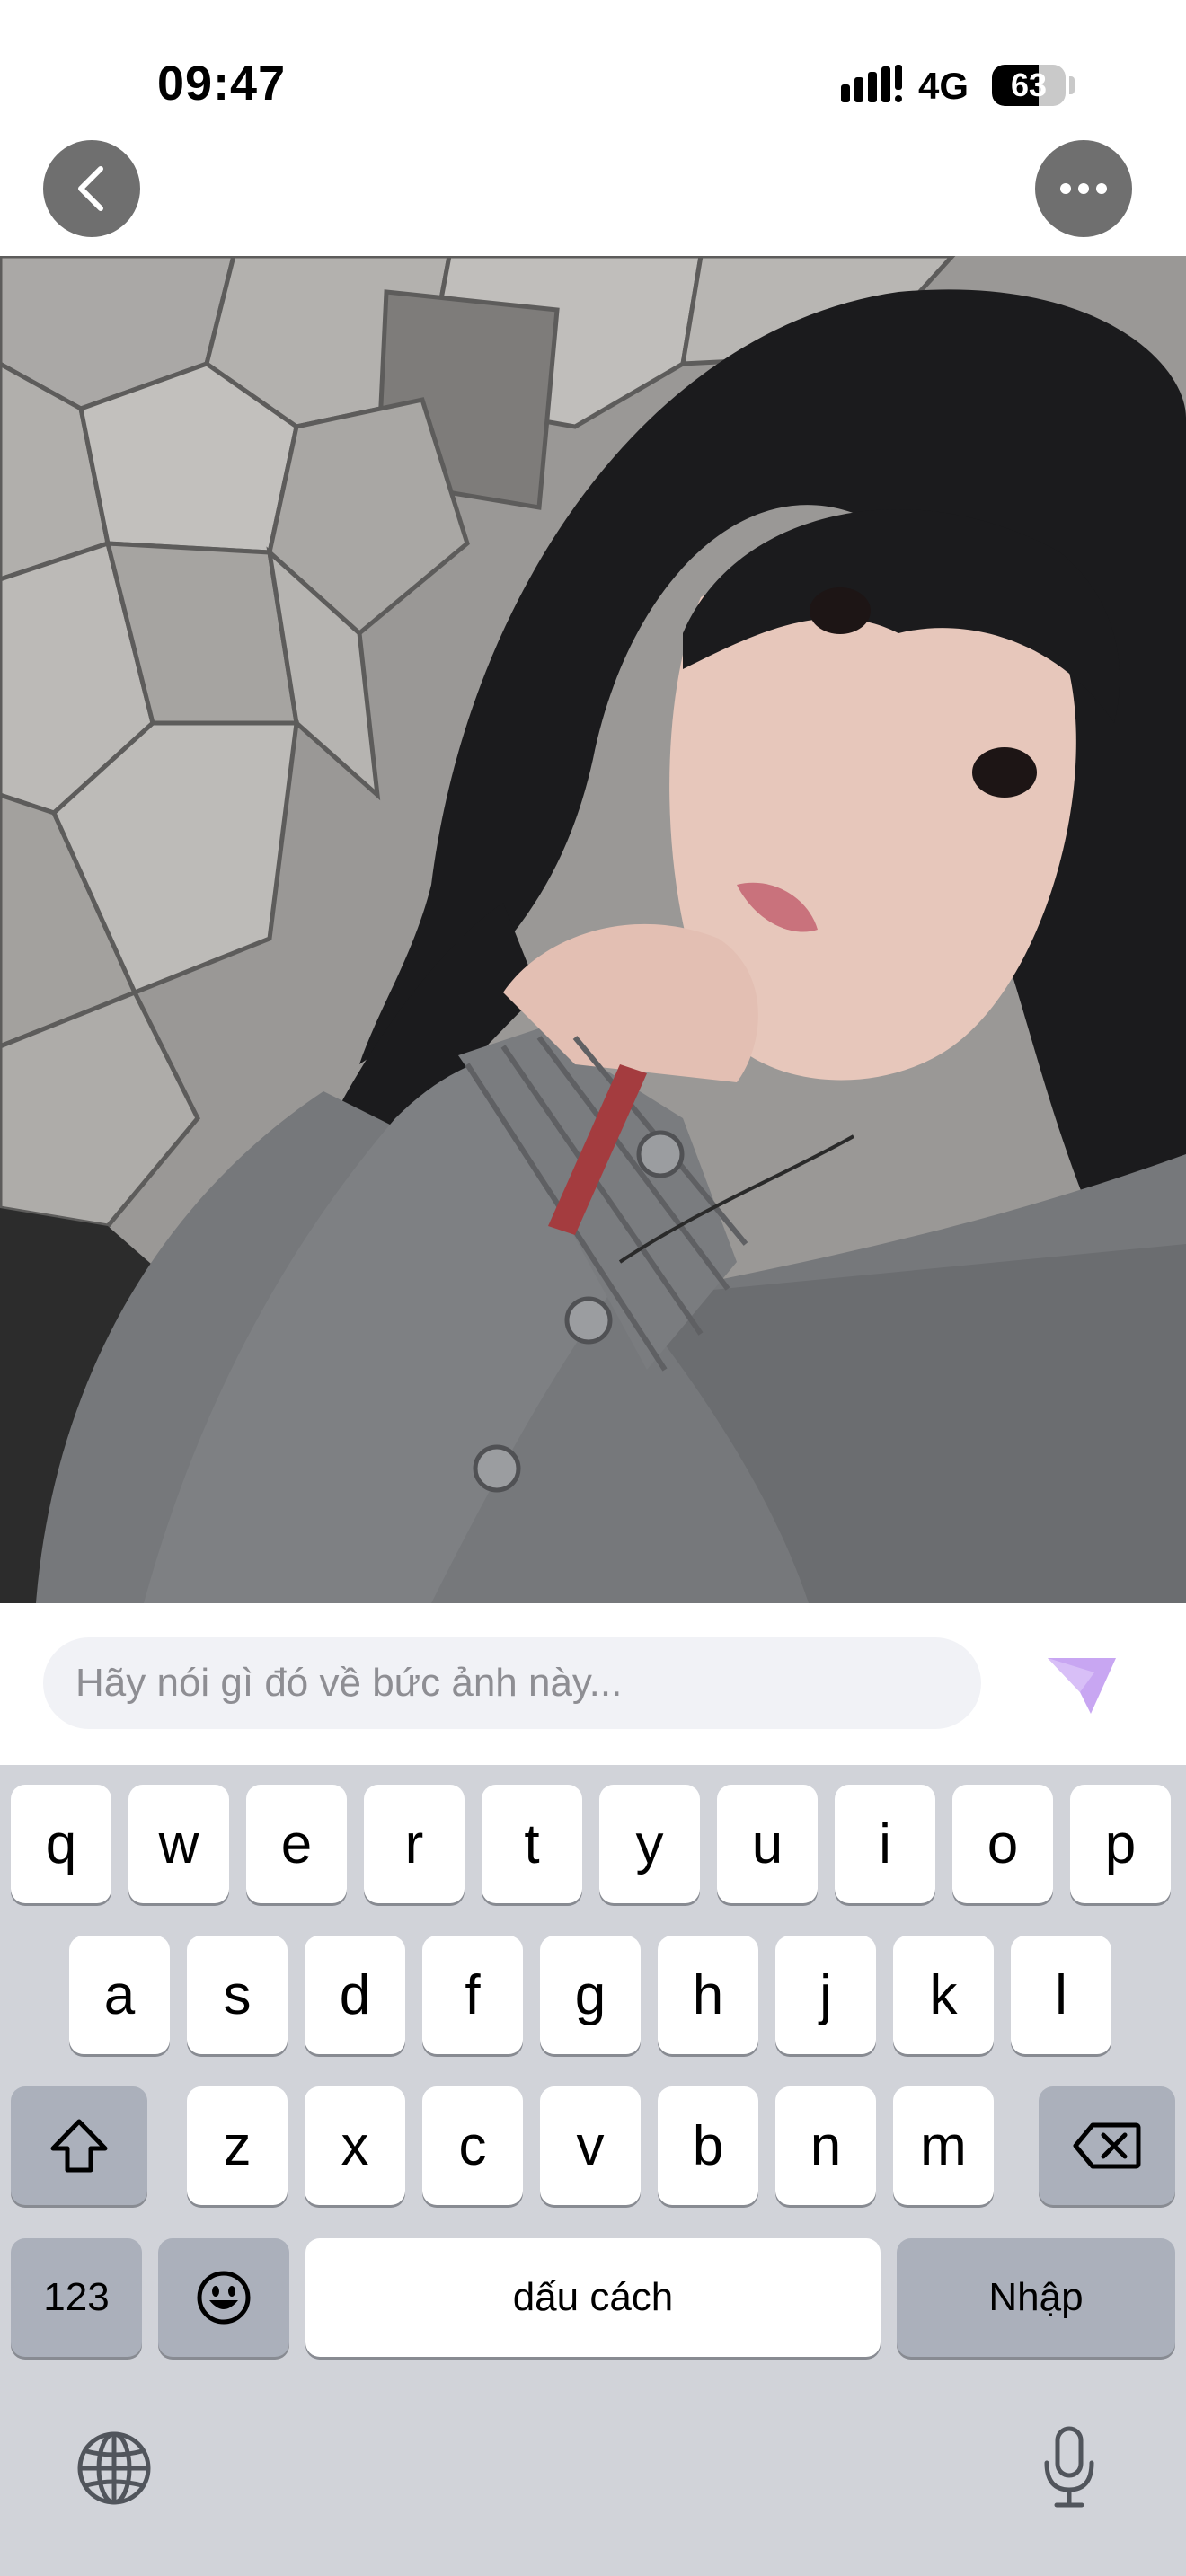 Image resolution: width=1186 pixels, height=2576 pixels. Describe the element at coordinates (943, 1995) in the screenshot. I see `key-k: k` at that location.